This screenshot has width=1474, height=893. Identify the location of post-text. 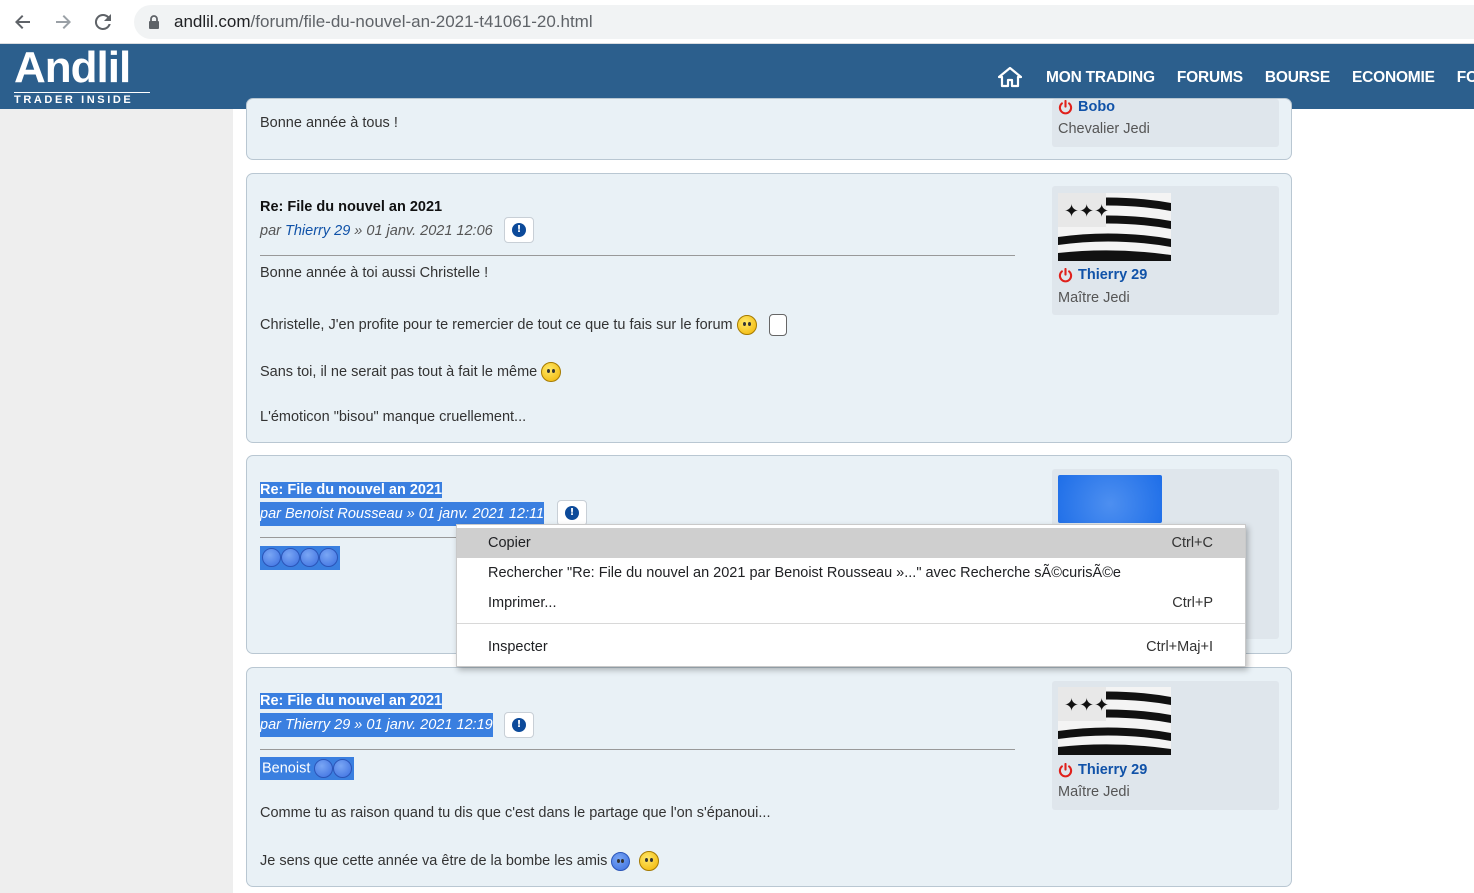
(300, 558).